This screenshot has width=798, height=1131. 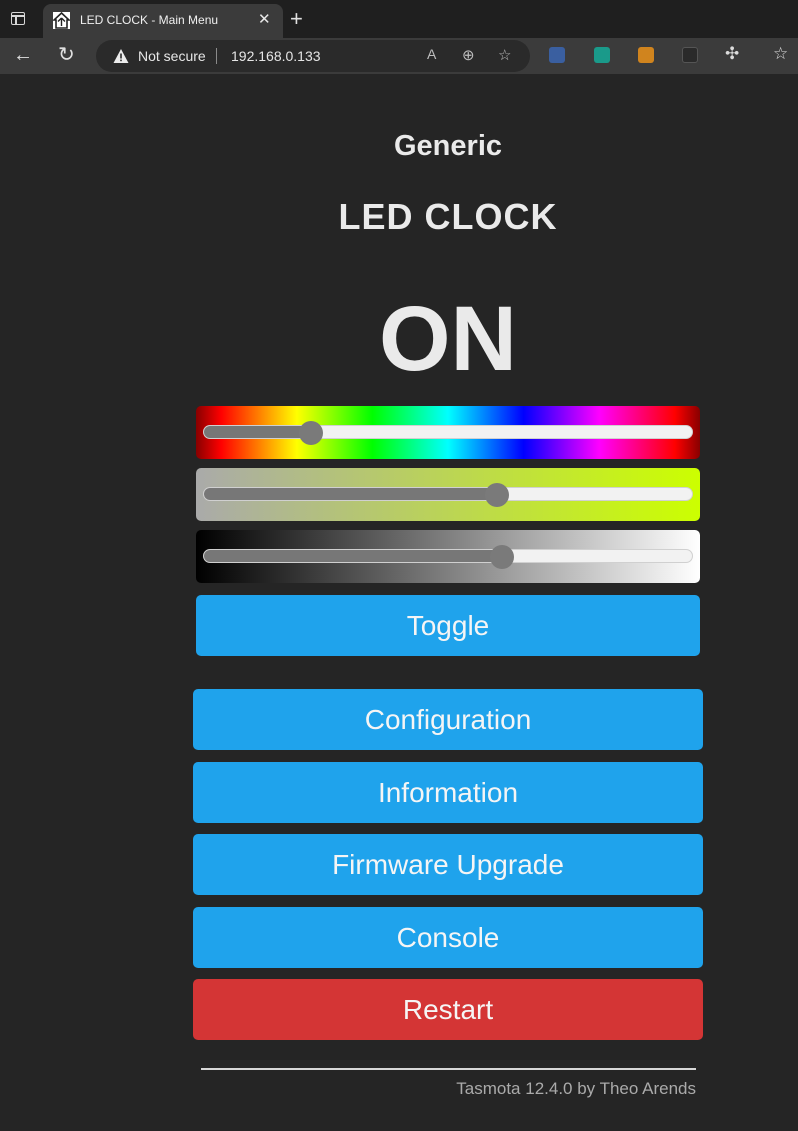 I want to click on brightness-slider-track, so click(x=448, y=556).